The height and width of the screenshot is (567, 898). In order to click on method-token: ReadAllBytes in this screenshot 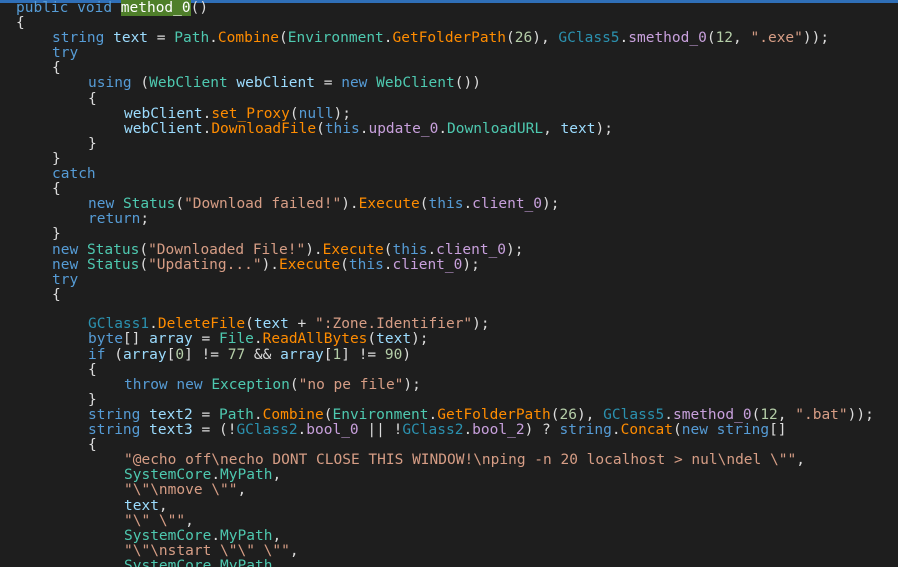, I will do `click(315, 339)`.